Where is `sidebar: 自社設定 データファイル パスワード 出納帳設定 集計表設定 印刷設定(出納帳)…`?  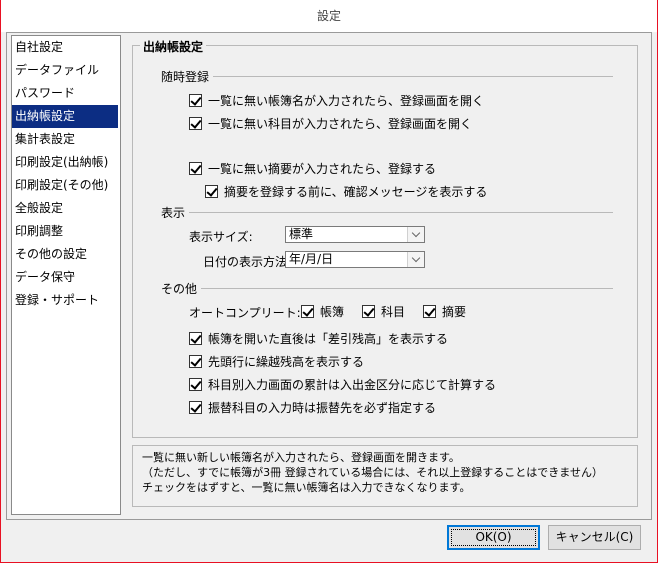 sidebar: 自社設定 データファイル パスワード 出納帳設定 集計表設定 印刷設定(出納帳)… is located at coordinates (66, 275).